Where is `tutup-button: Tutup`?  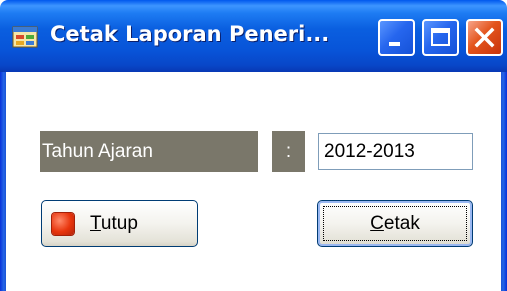
tutup-button: Tutup is located at coordinates (119, 223).